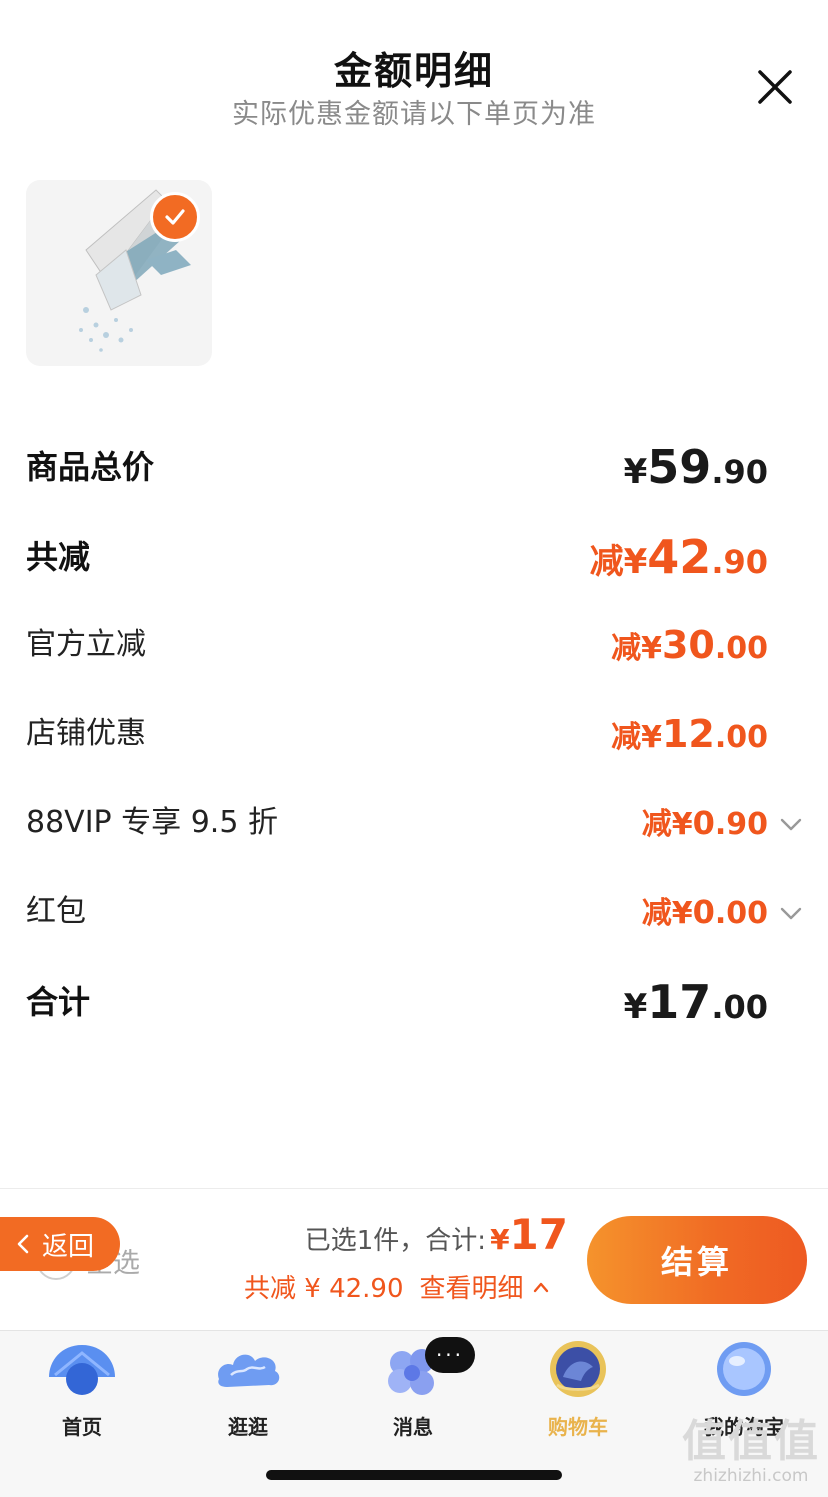 Image resolution: width=828 pixels, height=1497 pixels. I want to click on home-icon, so click(82, 1370).